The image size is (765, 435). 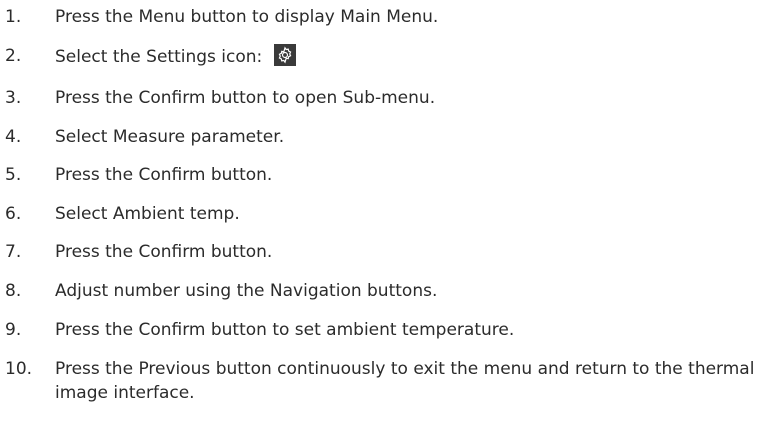 I want to click on step-number: 9., so click(x=13, y=330).